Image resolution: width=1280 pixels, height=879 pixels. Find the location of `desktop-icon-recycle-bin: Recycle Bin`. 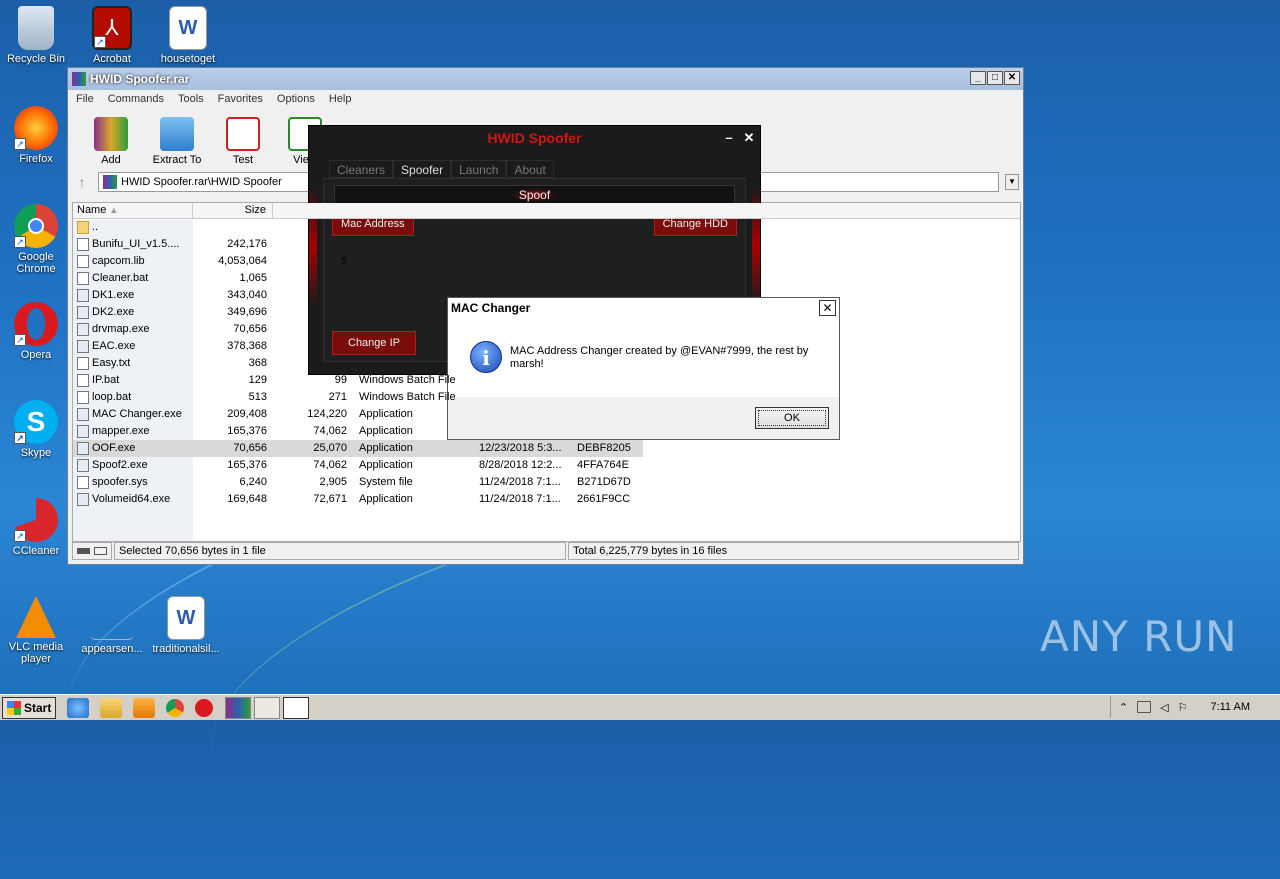

desktop-icon-recycle-bin: Recycle Bin is located at coordinates (36, 35).